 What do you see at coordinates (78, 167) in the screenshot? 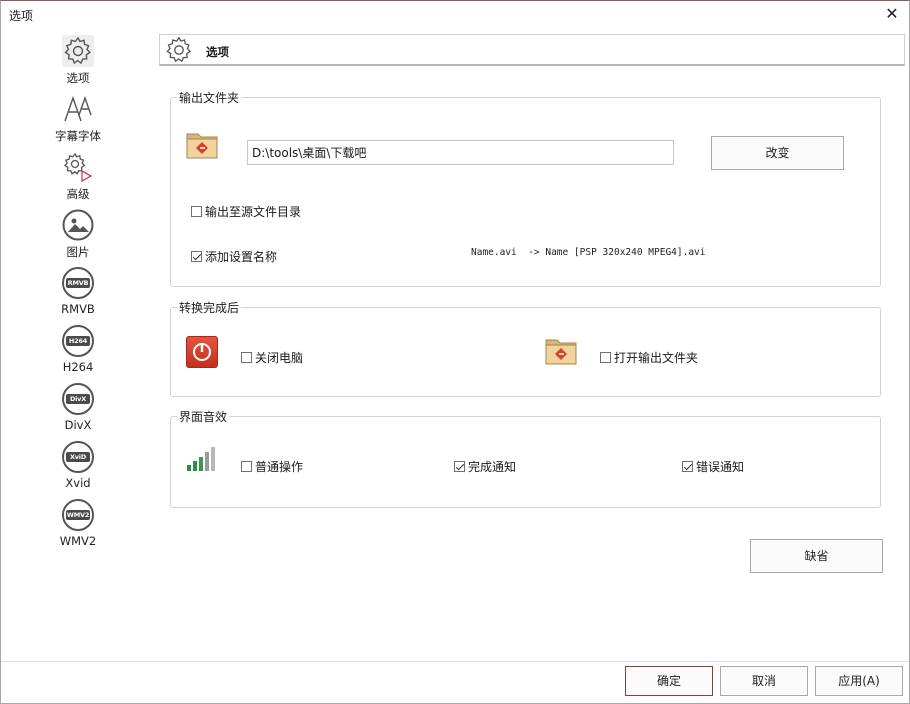
I see `advanced-gear-icon` at bounding box center [78, 167].